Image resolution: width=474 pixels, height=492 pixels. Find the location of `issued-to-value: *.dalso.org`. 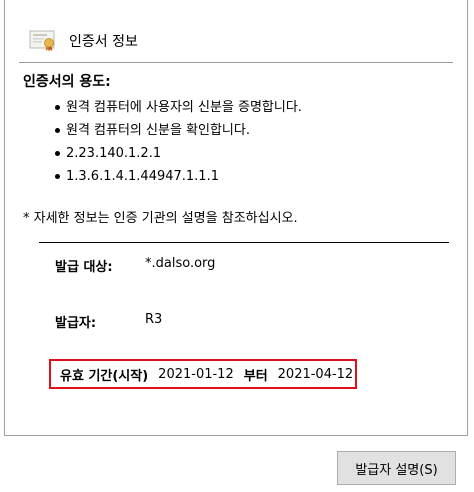

issued-to-value: *.dalso.org is located at coordinates (180, 265).